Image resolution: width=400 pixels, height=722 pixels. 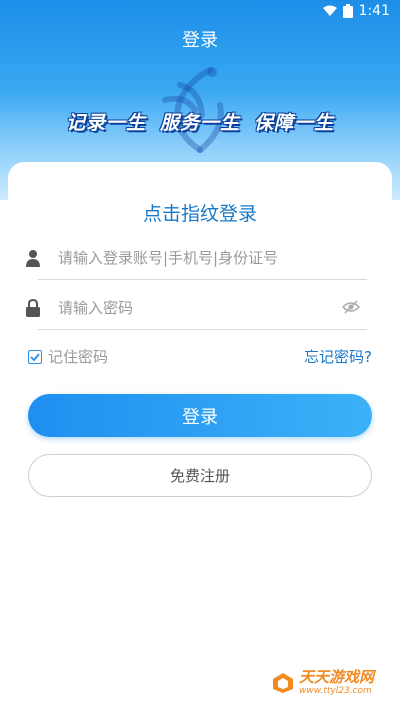 I want to click on eye-hidden-icon, so click(x=351, y=307).